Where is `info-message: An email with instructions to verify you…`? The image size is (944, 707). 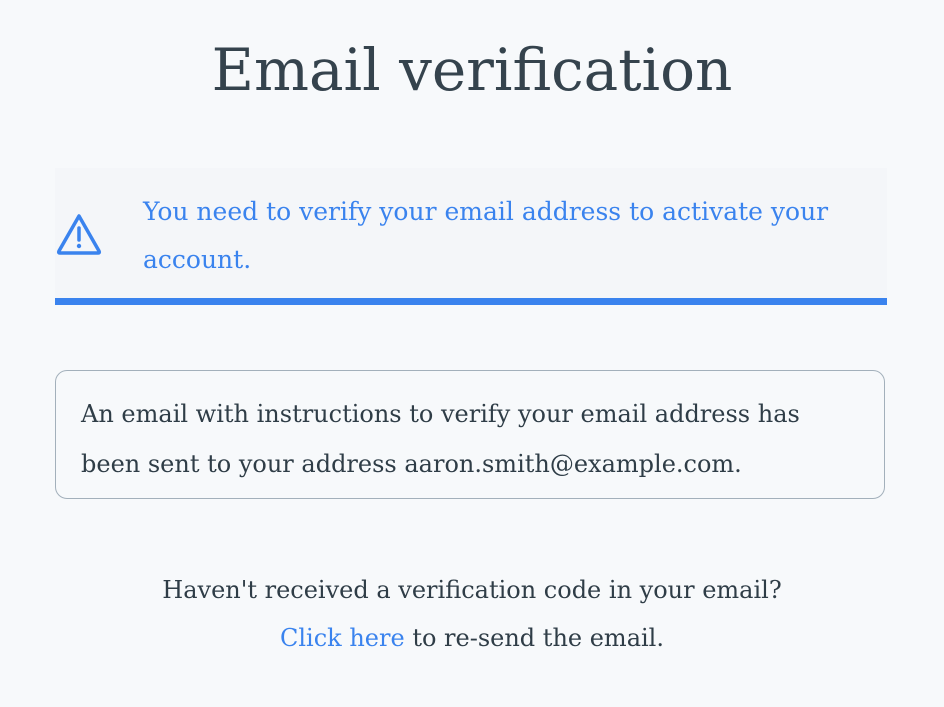
info-message: An email with instructions to verify you… is located at coordinates (440, 439).